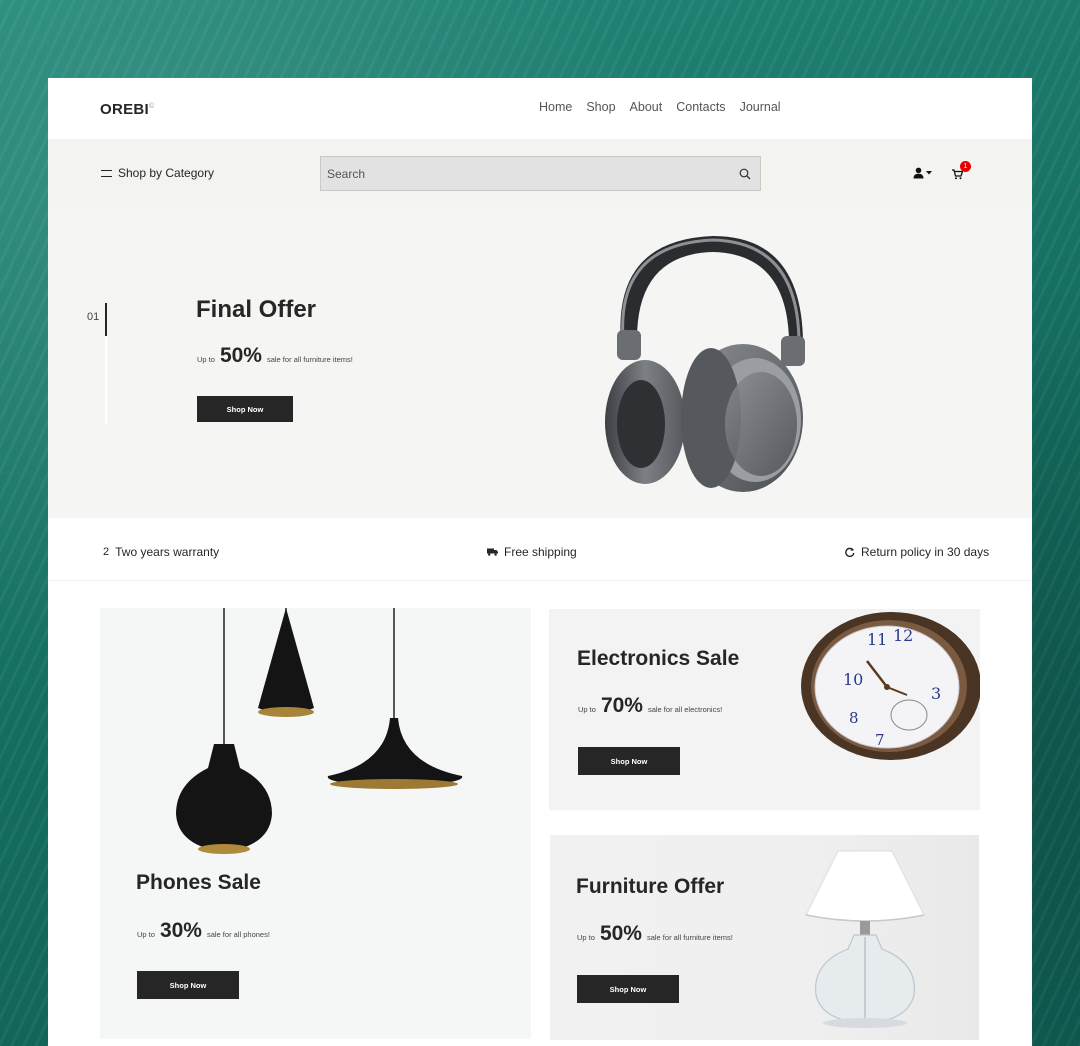 This screenshot has height=1046, width=1080. I want to click on feature-shipping-label: Free shipping, so click(540, 552).